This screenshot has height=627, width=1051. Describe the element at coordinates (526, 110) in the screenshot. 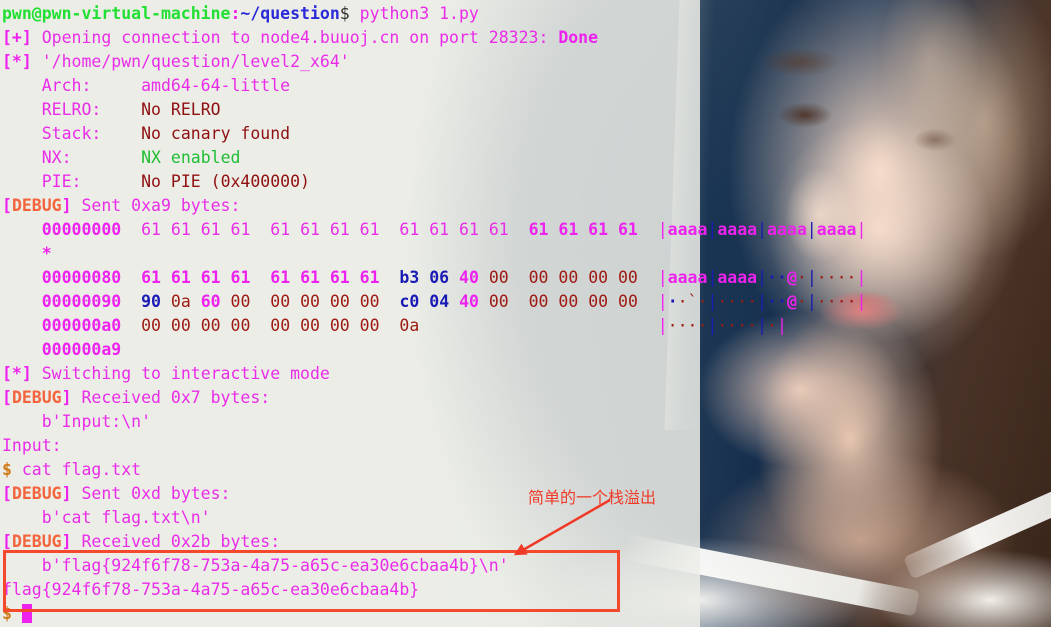

I see `terminal-line-relro: RELRO: No RELRO` at that location.